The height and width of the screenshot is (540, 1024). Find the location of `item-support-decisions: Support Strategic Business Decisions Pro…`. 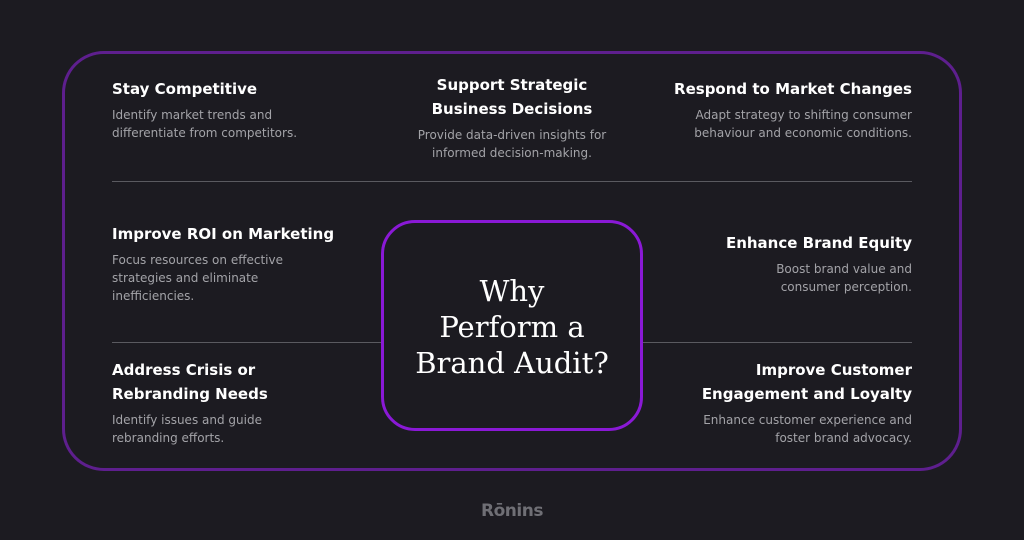

item-support-decisions: Support Strategic Business Decisions Pro… is located at coordinates (512, 117).